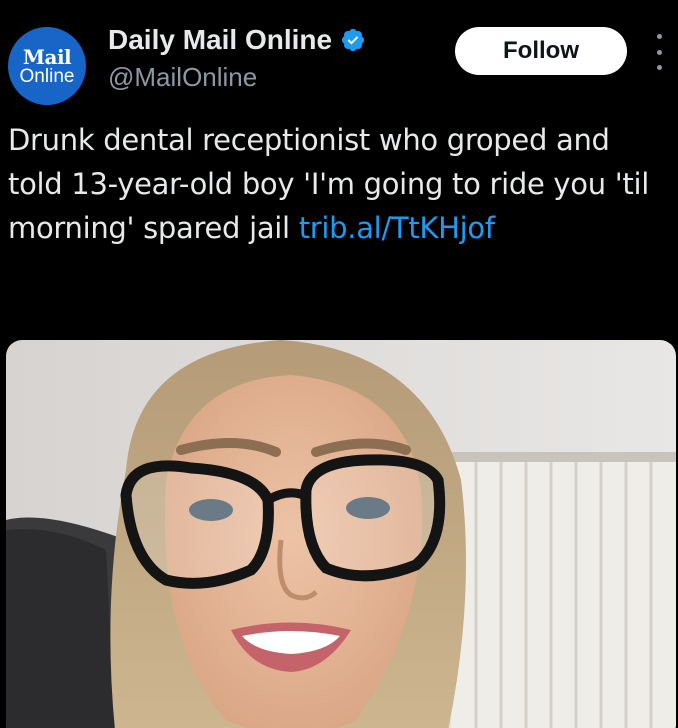  I want to click on account-handle: @MailOnline, so click(237, 77).